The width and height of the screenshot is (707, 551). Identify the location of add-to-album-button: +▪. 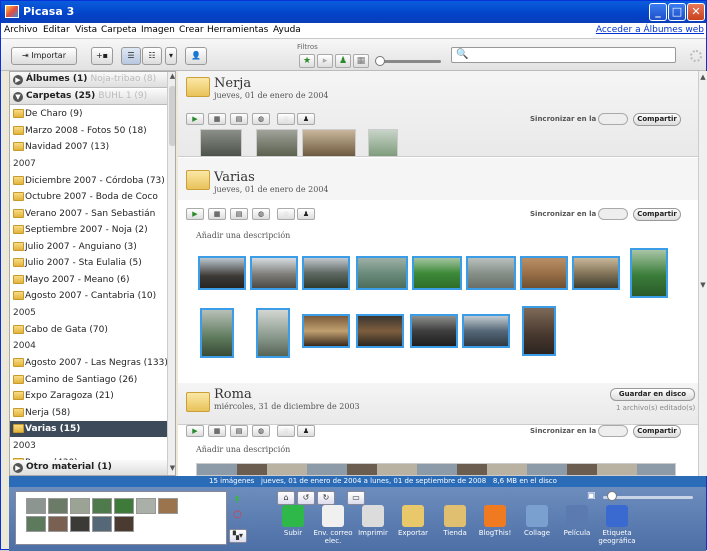
(102, 56).